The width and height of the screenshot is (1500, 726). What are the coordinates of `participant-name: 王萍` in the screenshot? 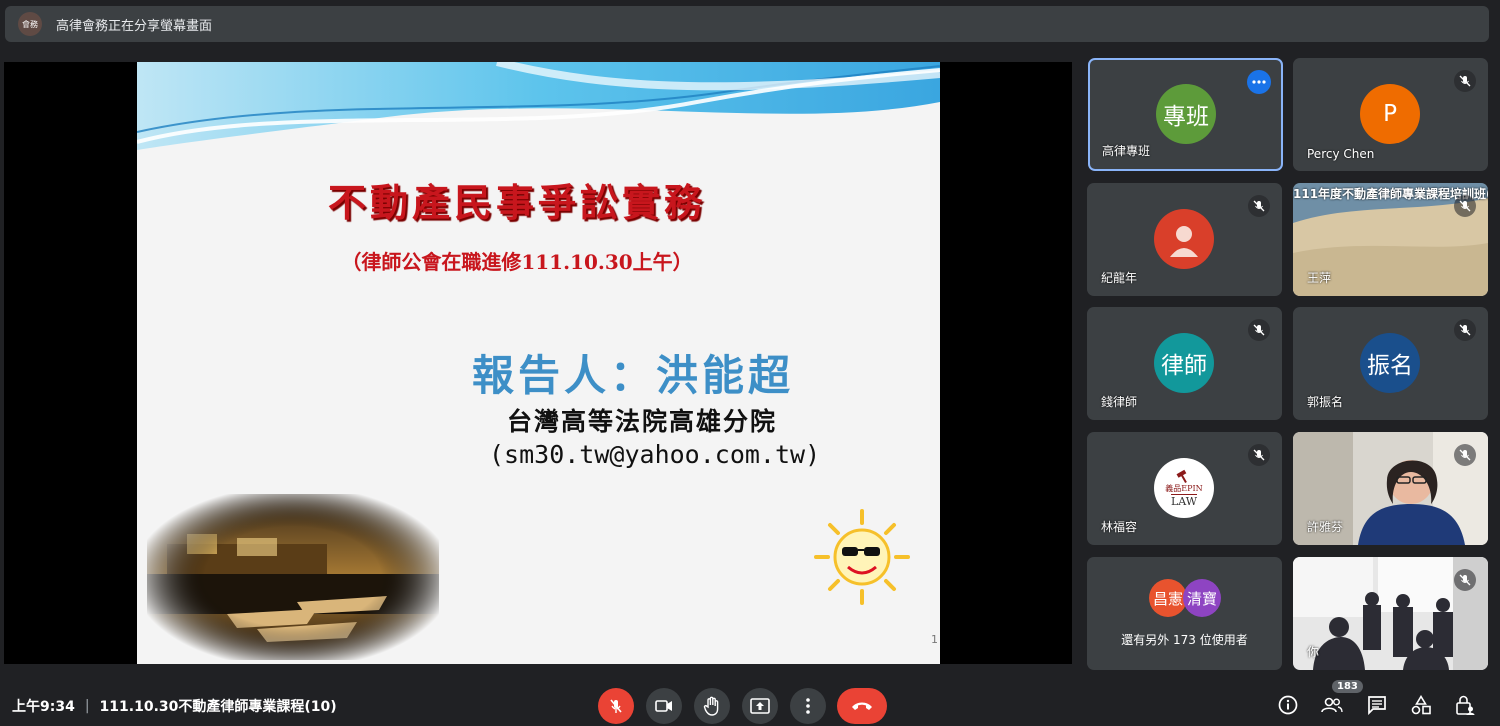 It's located at (1319, 278).